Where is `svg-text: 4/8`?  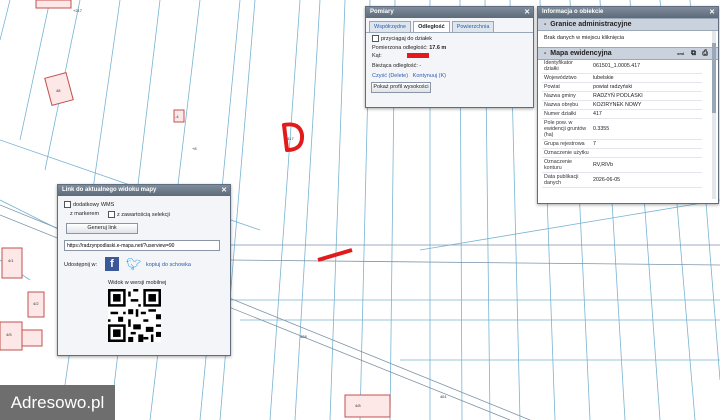 svg-text: 4/8 is located at coordinates (358, 405).